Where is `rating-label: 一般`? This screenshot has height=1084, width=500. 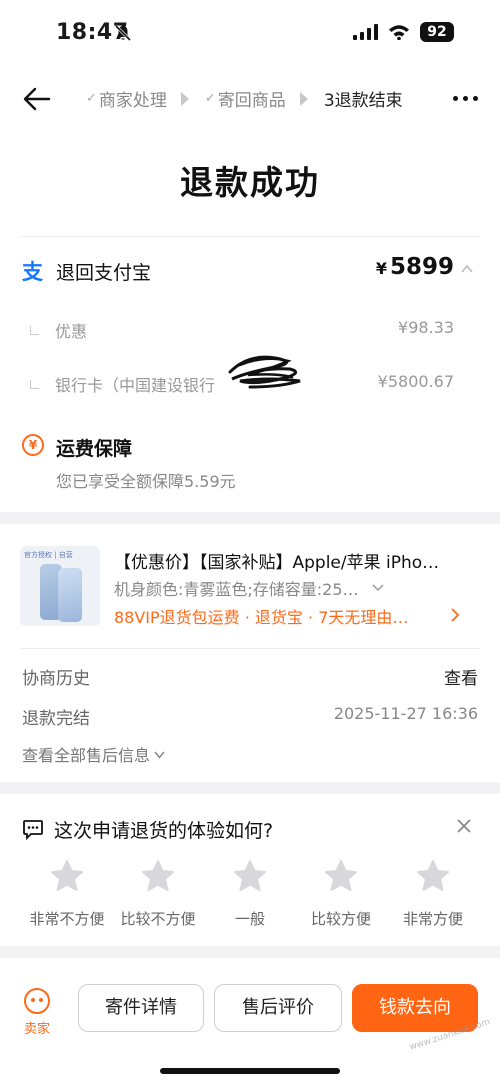
rating-label: 一般 is located at coordinates (249, 919).